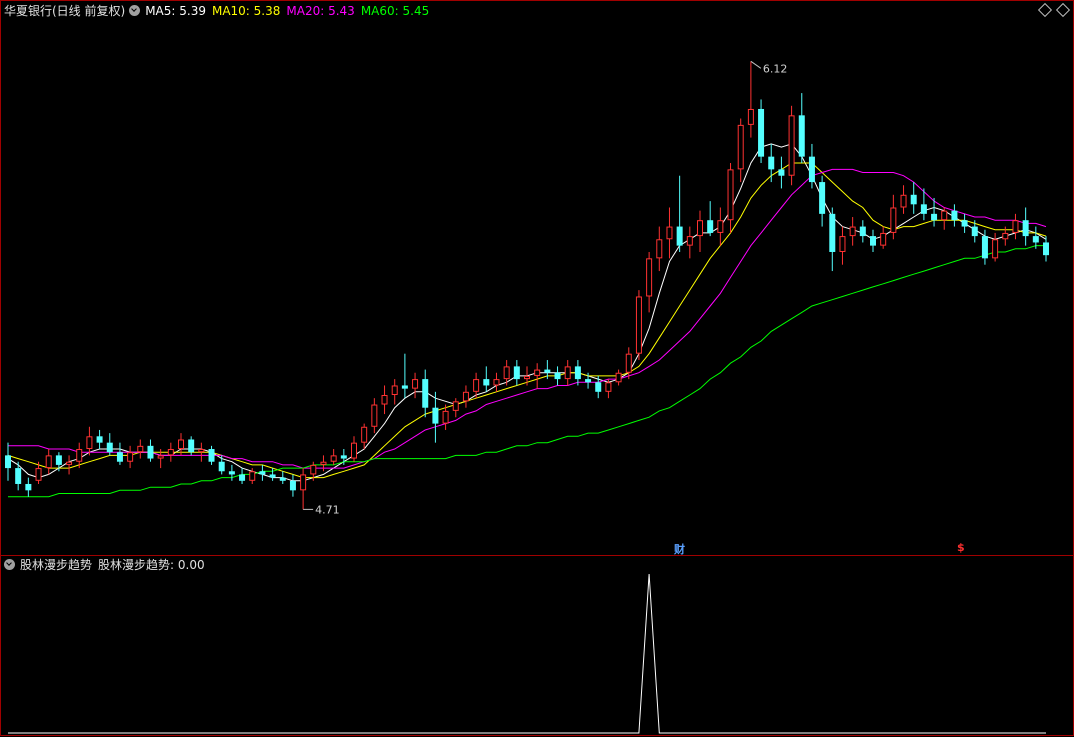  I want to click on indicator-readout: 股林漫步趋势: 0.00, so click(151, 565).